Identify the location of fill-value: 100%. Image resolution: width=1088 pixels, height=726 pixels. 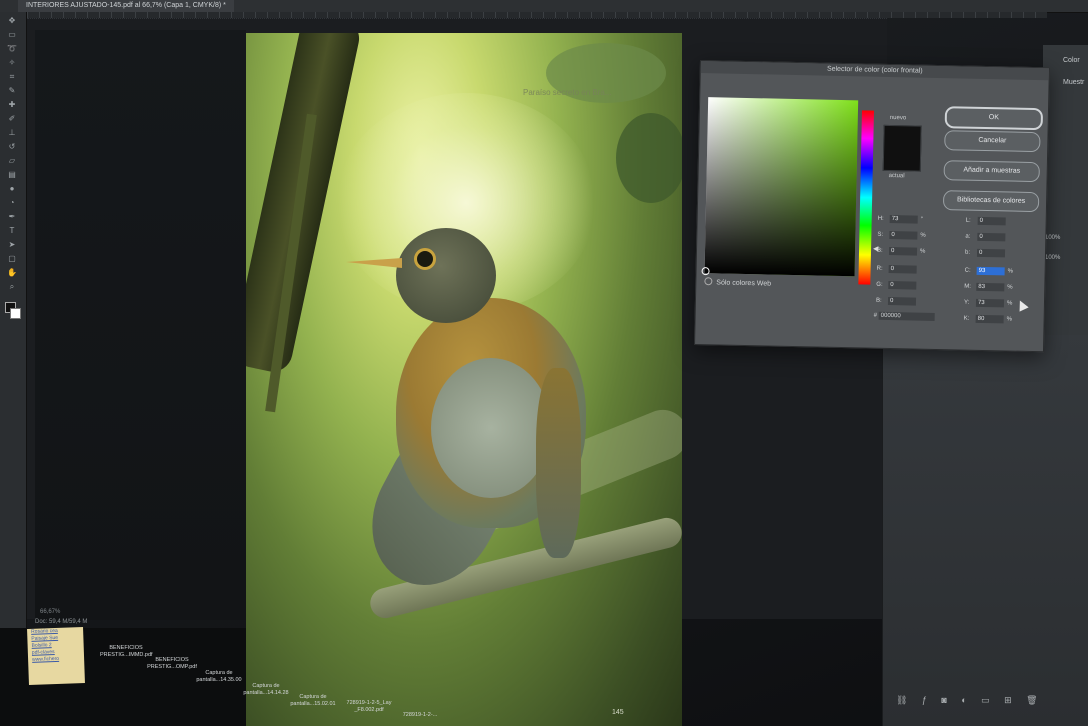
(1052, 258).